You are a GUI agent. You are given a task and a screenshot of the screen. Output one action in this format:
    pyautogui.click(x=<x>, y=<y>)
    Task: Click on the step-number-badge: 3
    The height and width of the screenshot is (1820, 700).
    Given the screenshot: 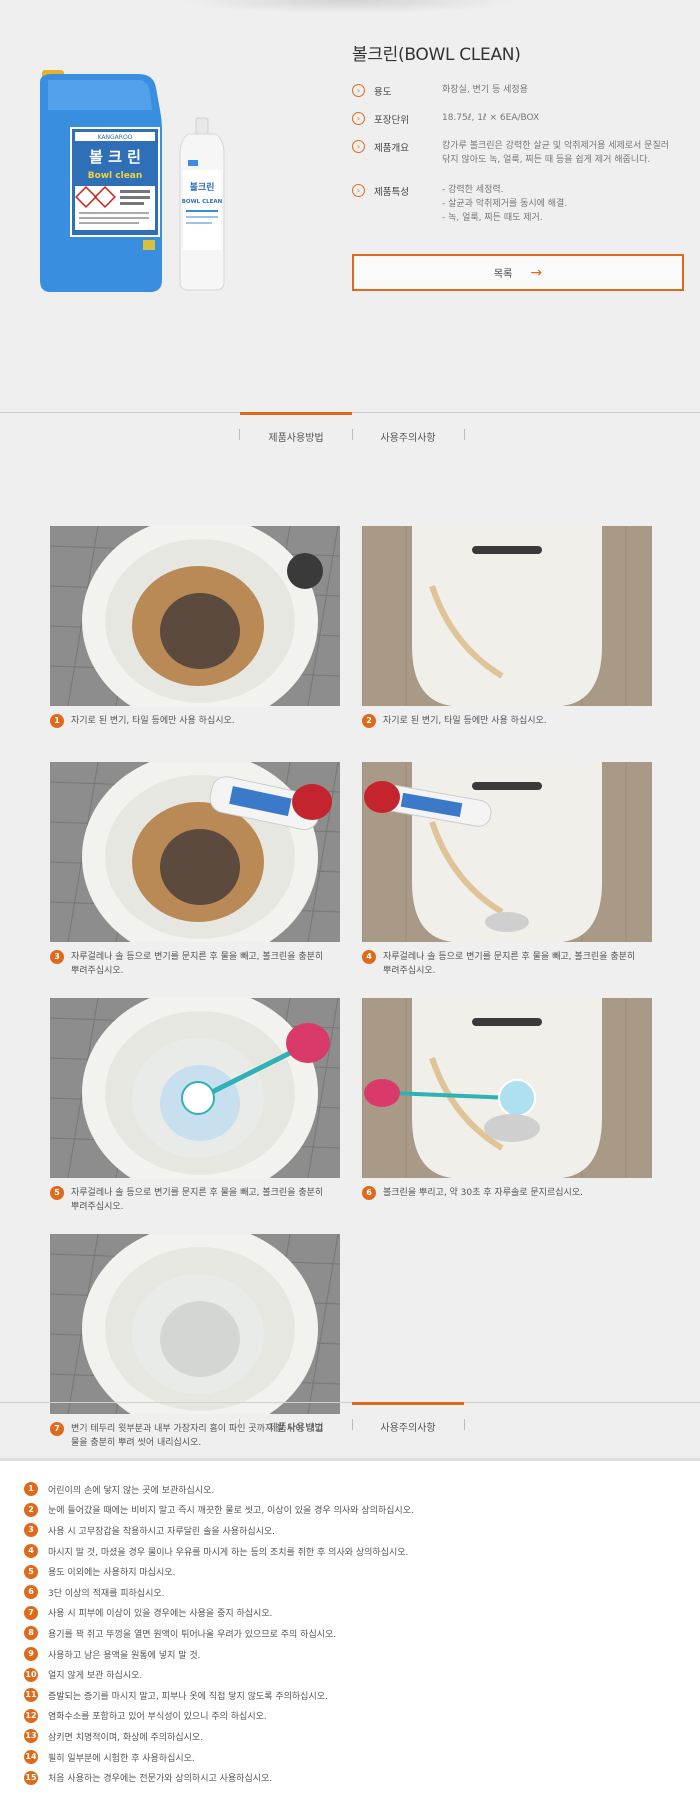 What is the action you would take?
    pyautogui.click(x=57, y=957)
    